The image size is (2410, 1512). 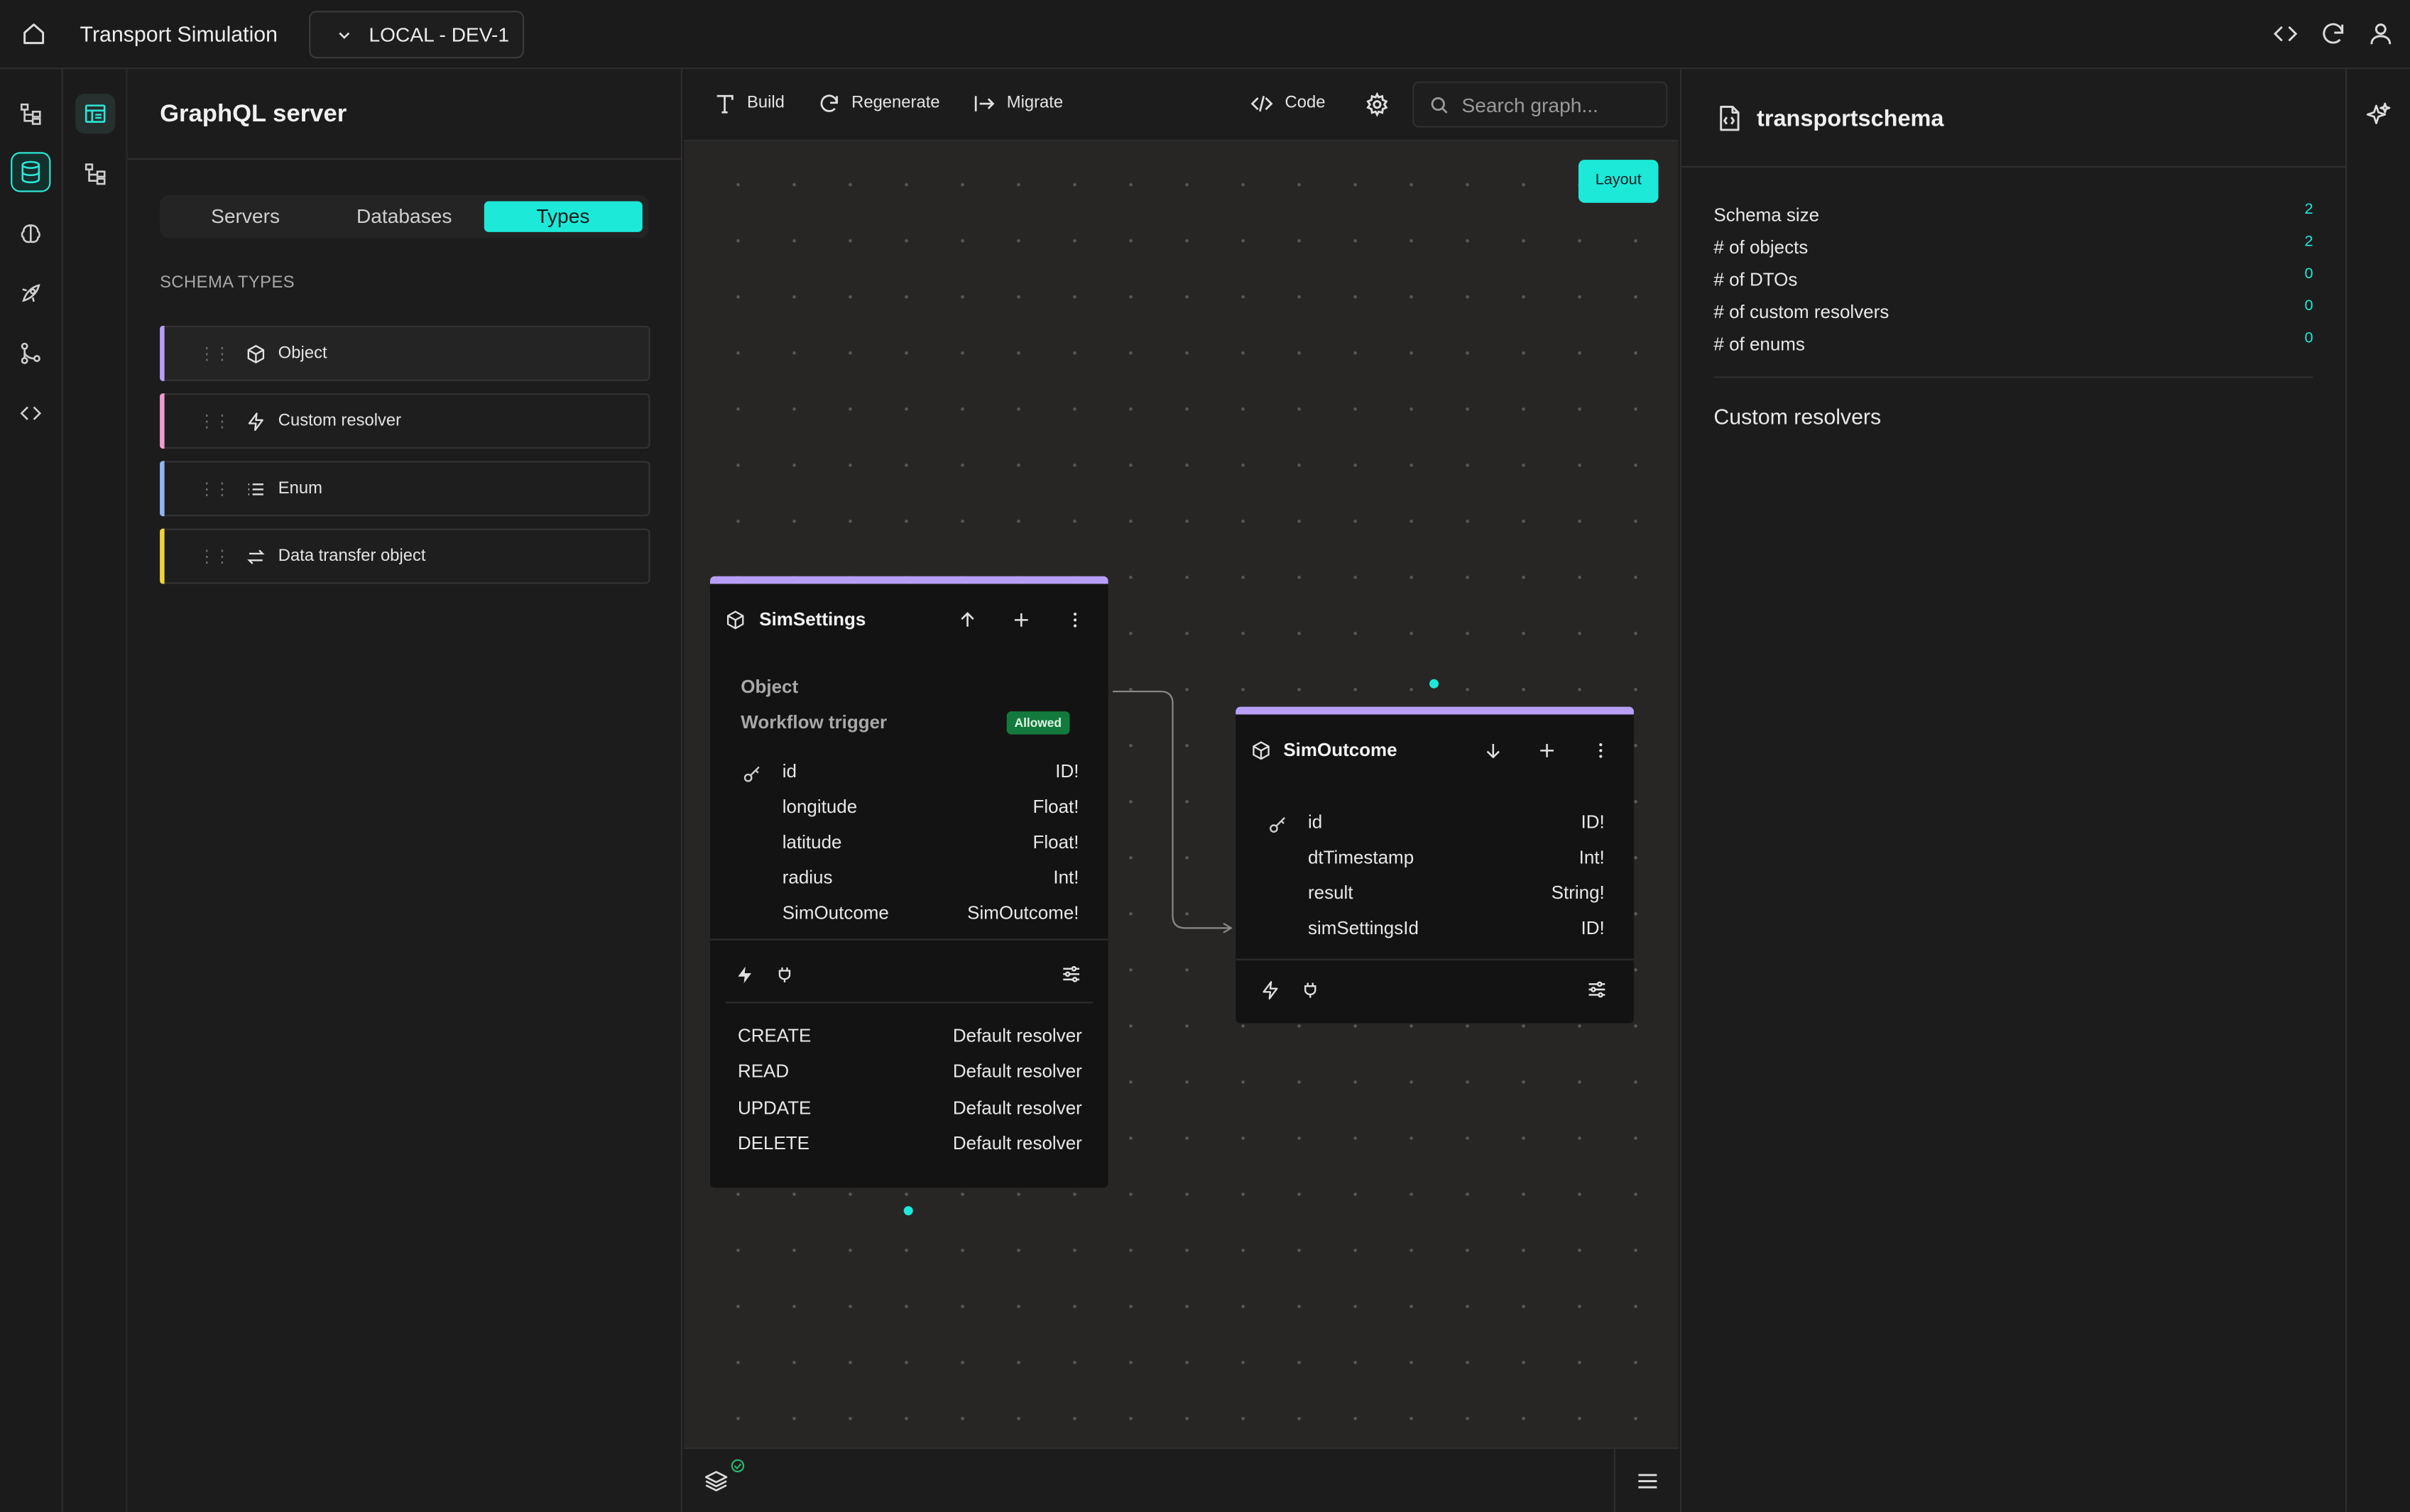 I want to click on refresh-icon, so click(x=2332, y=33).